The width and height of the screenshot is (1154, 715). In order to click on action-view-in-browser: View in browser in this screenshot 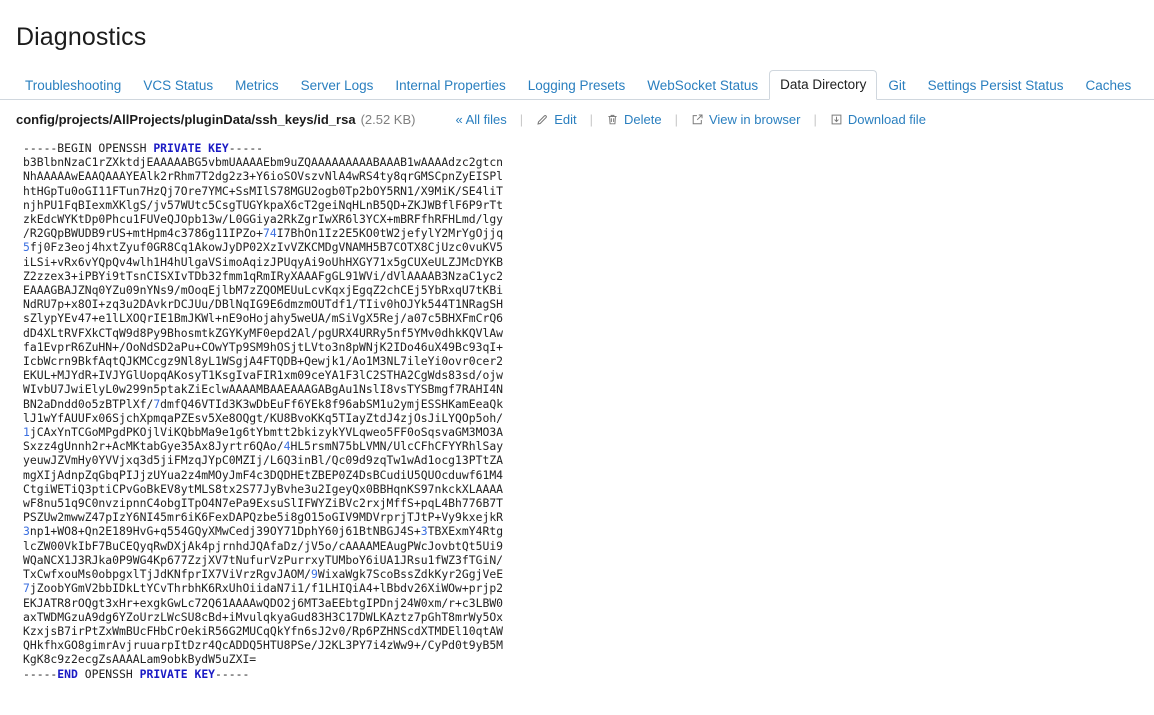, I will do `click(746, 119)`.